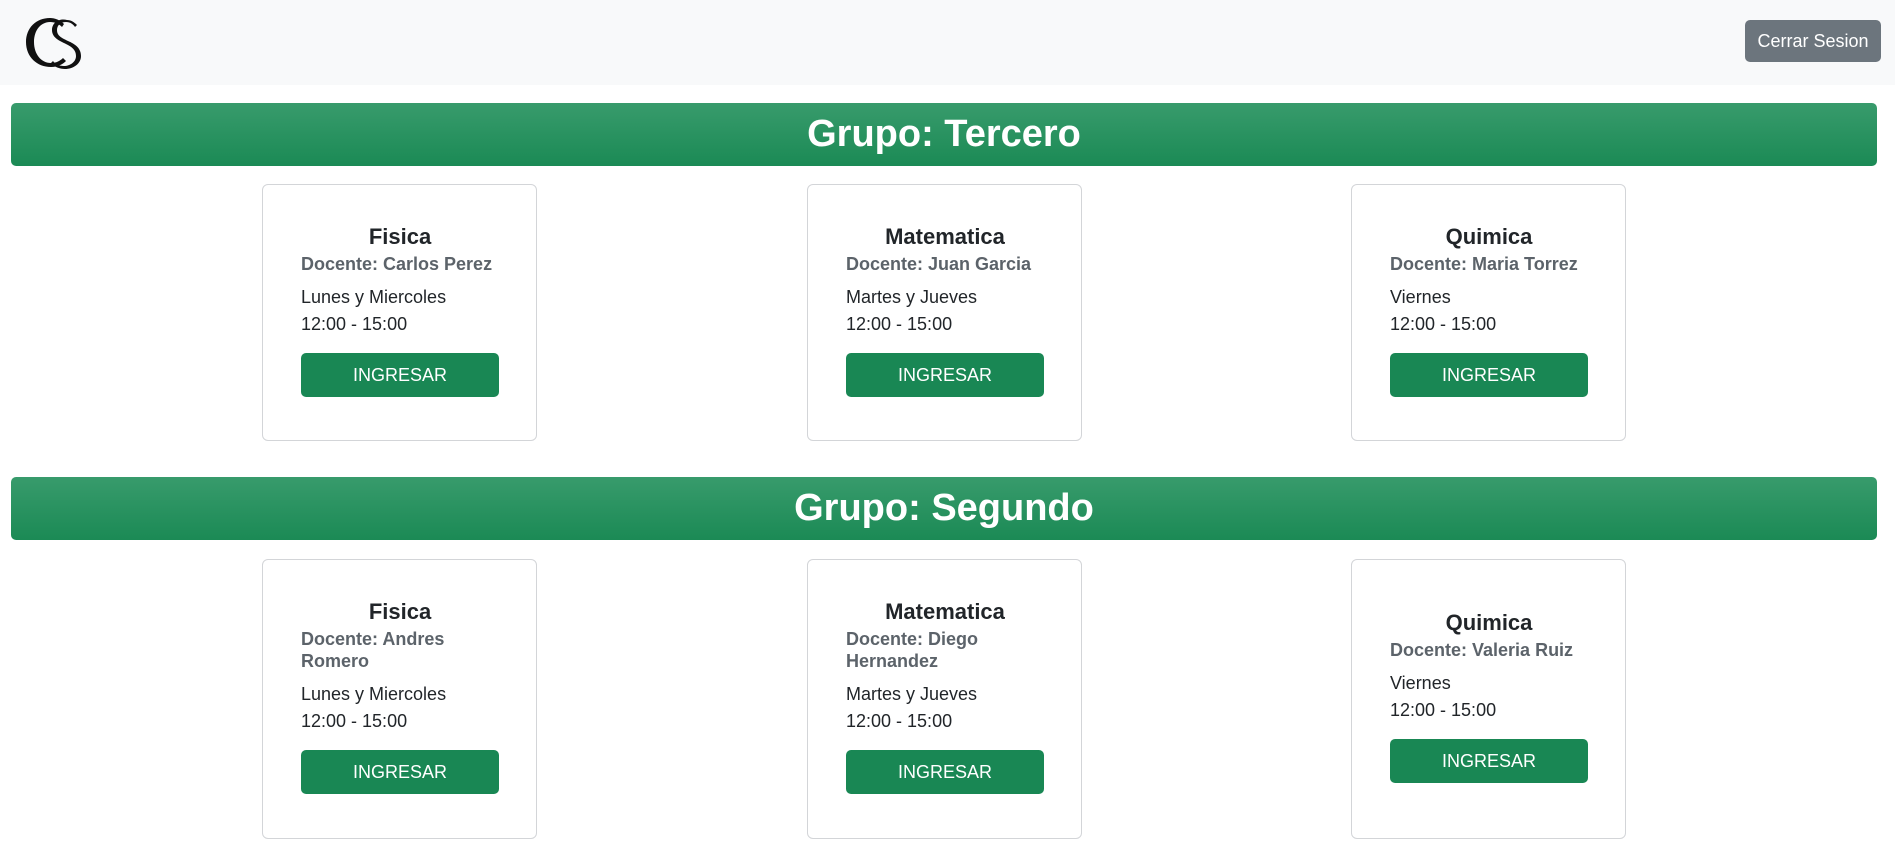  What do you see at coordinates (1813, 41) in the screenshot?
I see `logout-button: Cerrar Sesion` at bounding box center [1813, 41].